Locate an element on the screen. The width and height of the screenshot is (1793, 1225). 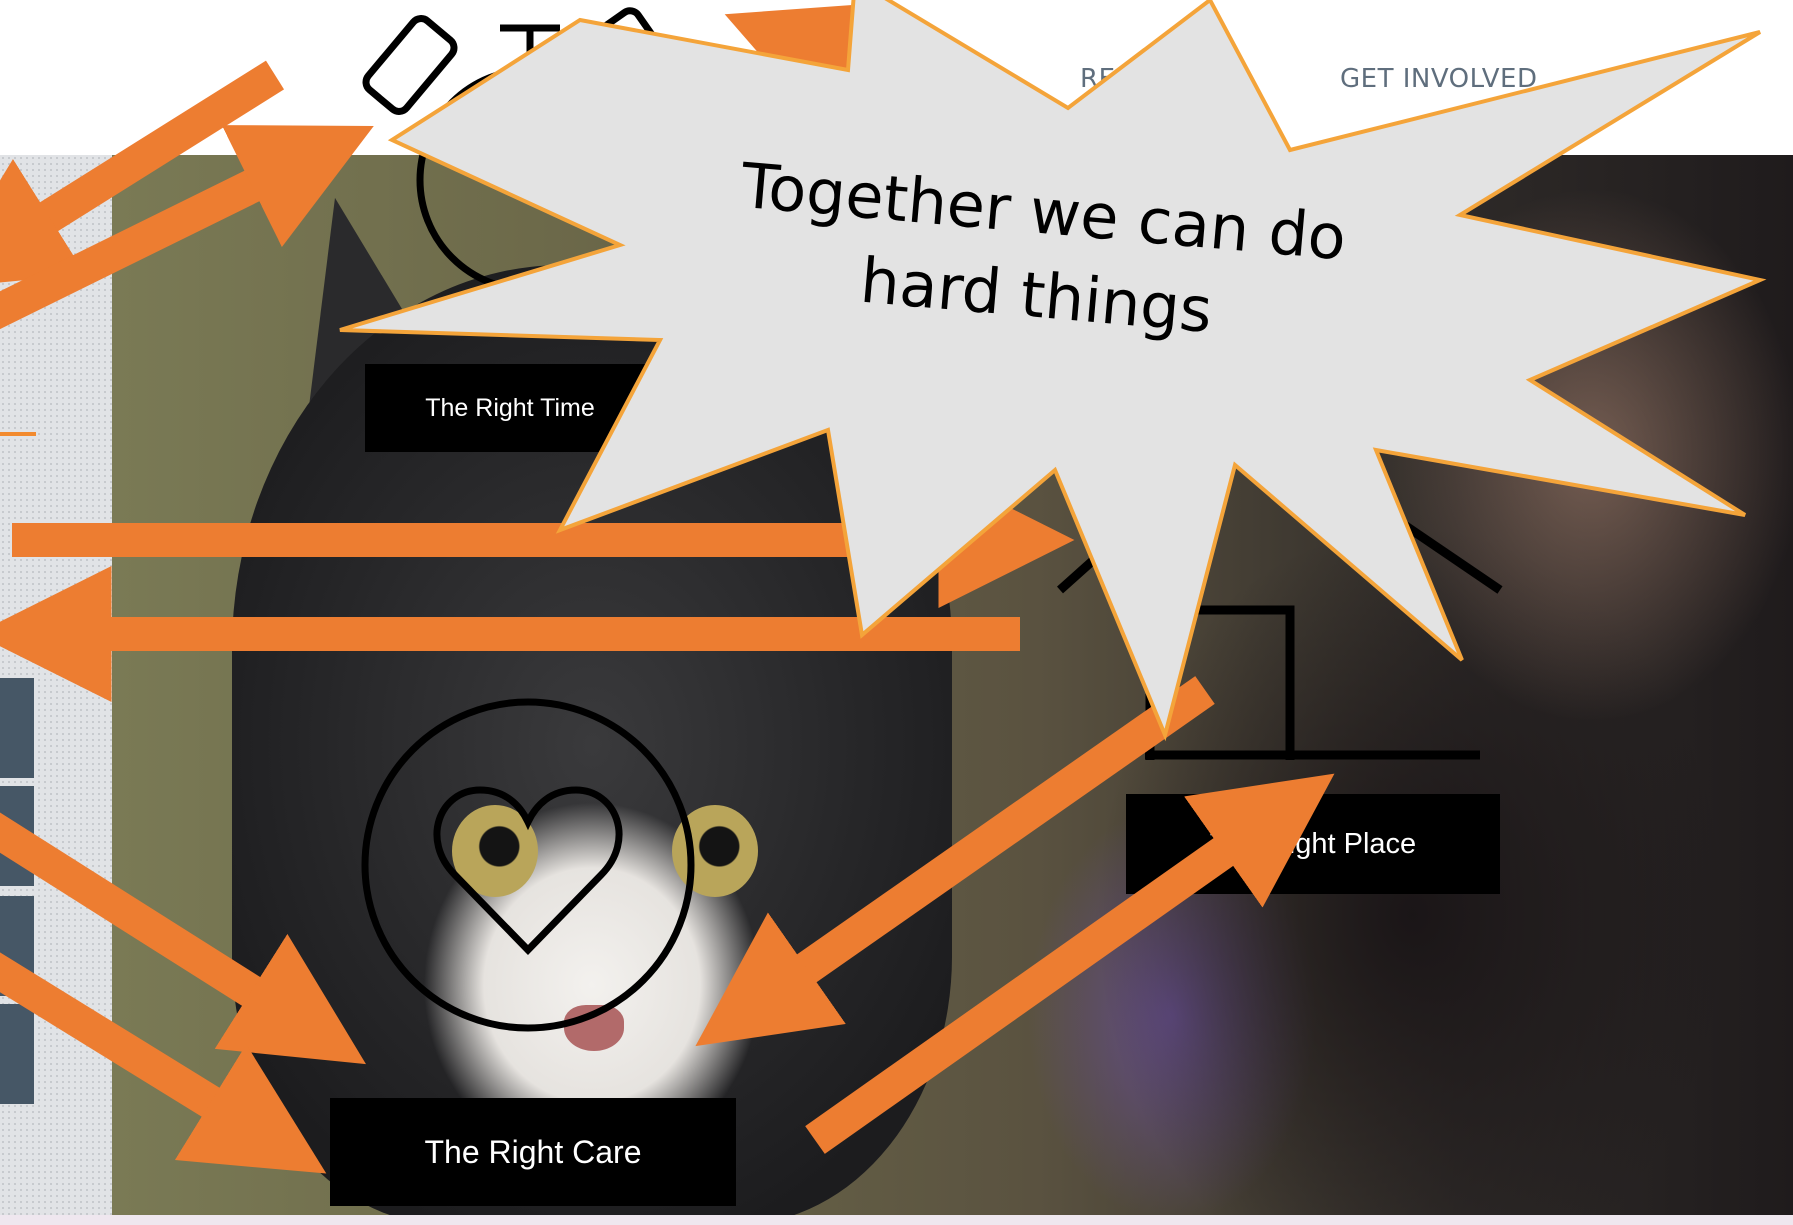
side-tab-2: › is located at coordinates (17, 836).